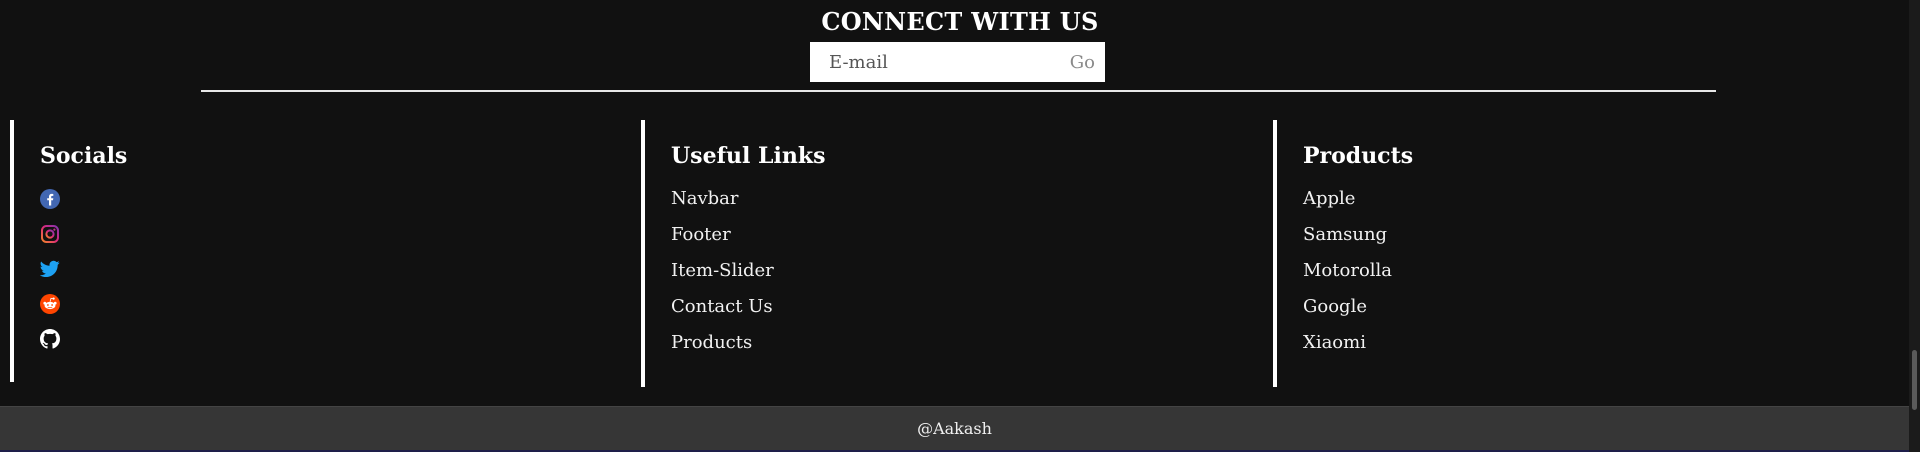 This screenshot has height=452, width=1920. What do you see at coordinates (722, 306) in the screenshot?
I see `link-contact-us: Contact Us` at bounding box center [722, 306].